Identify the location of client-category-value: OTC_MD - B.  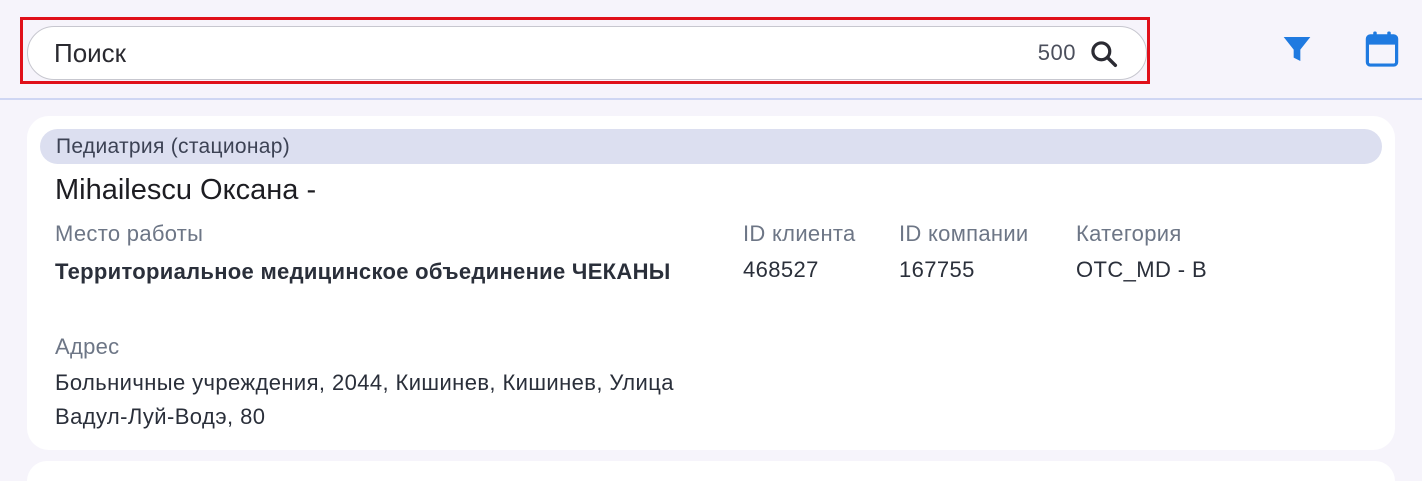
(1142, 269).